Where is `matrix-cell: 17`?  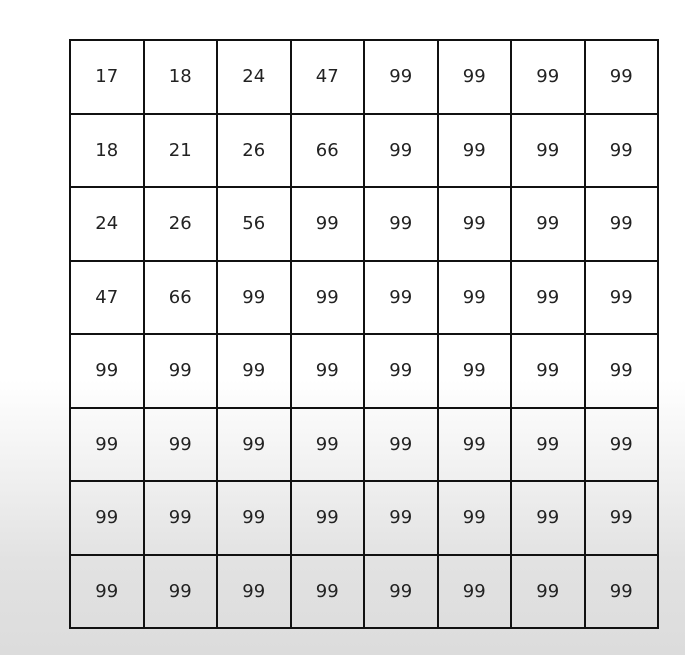
matrix-cell: 17 is located at coordinates (108, 78).